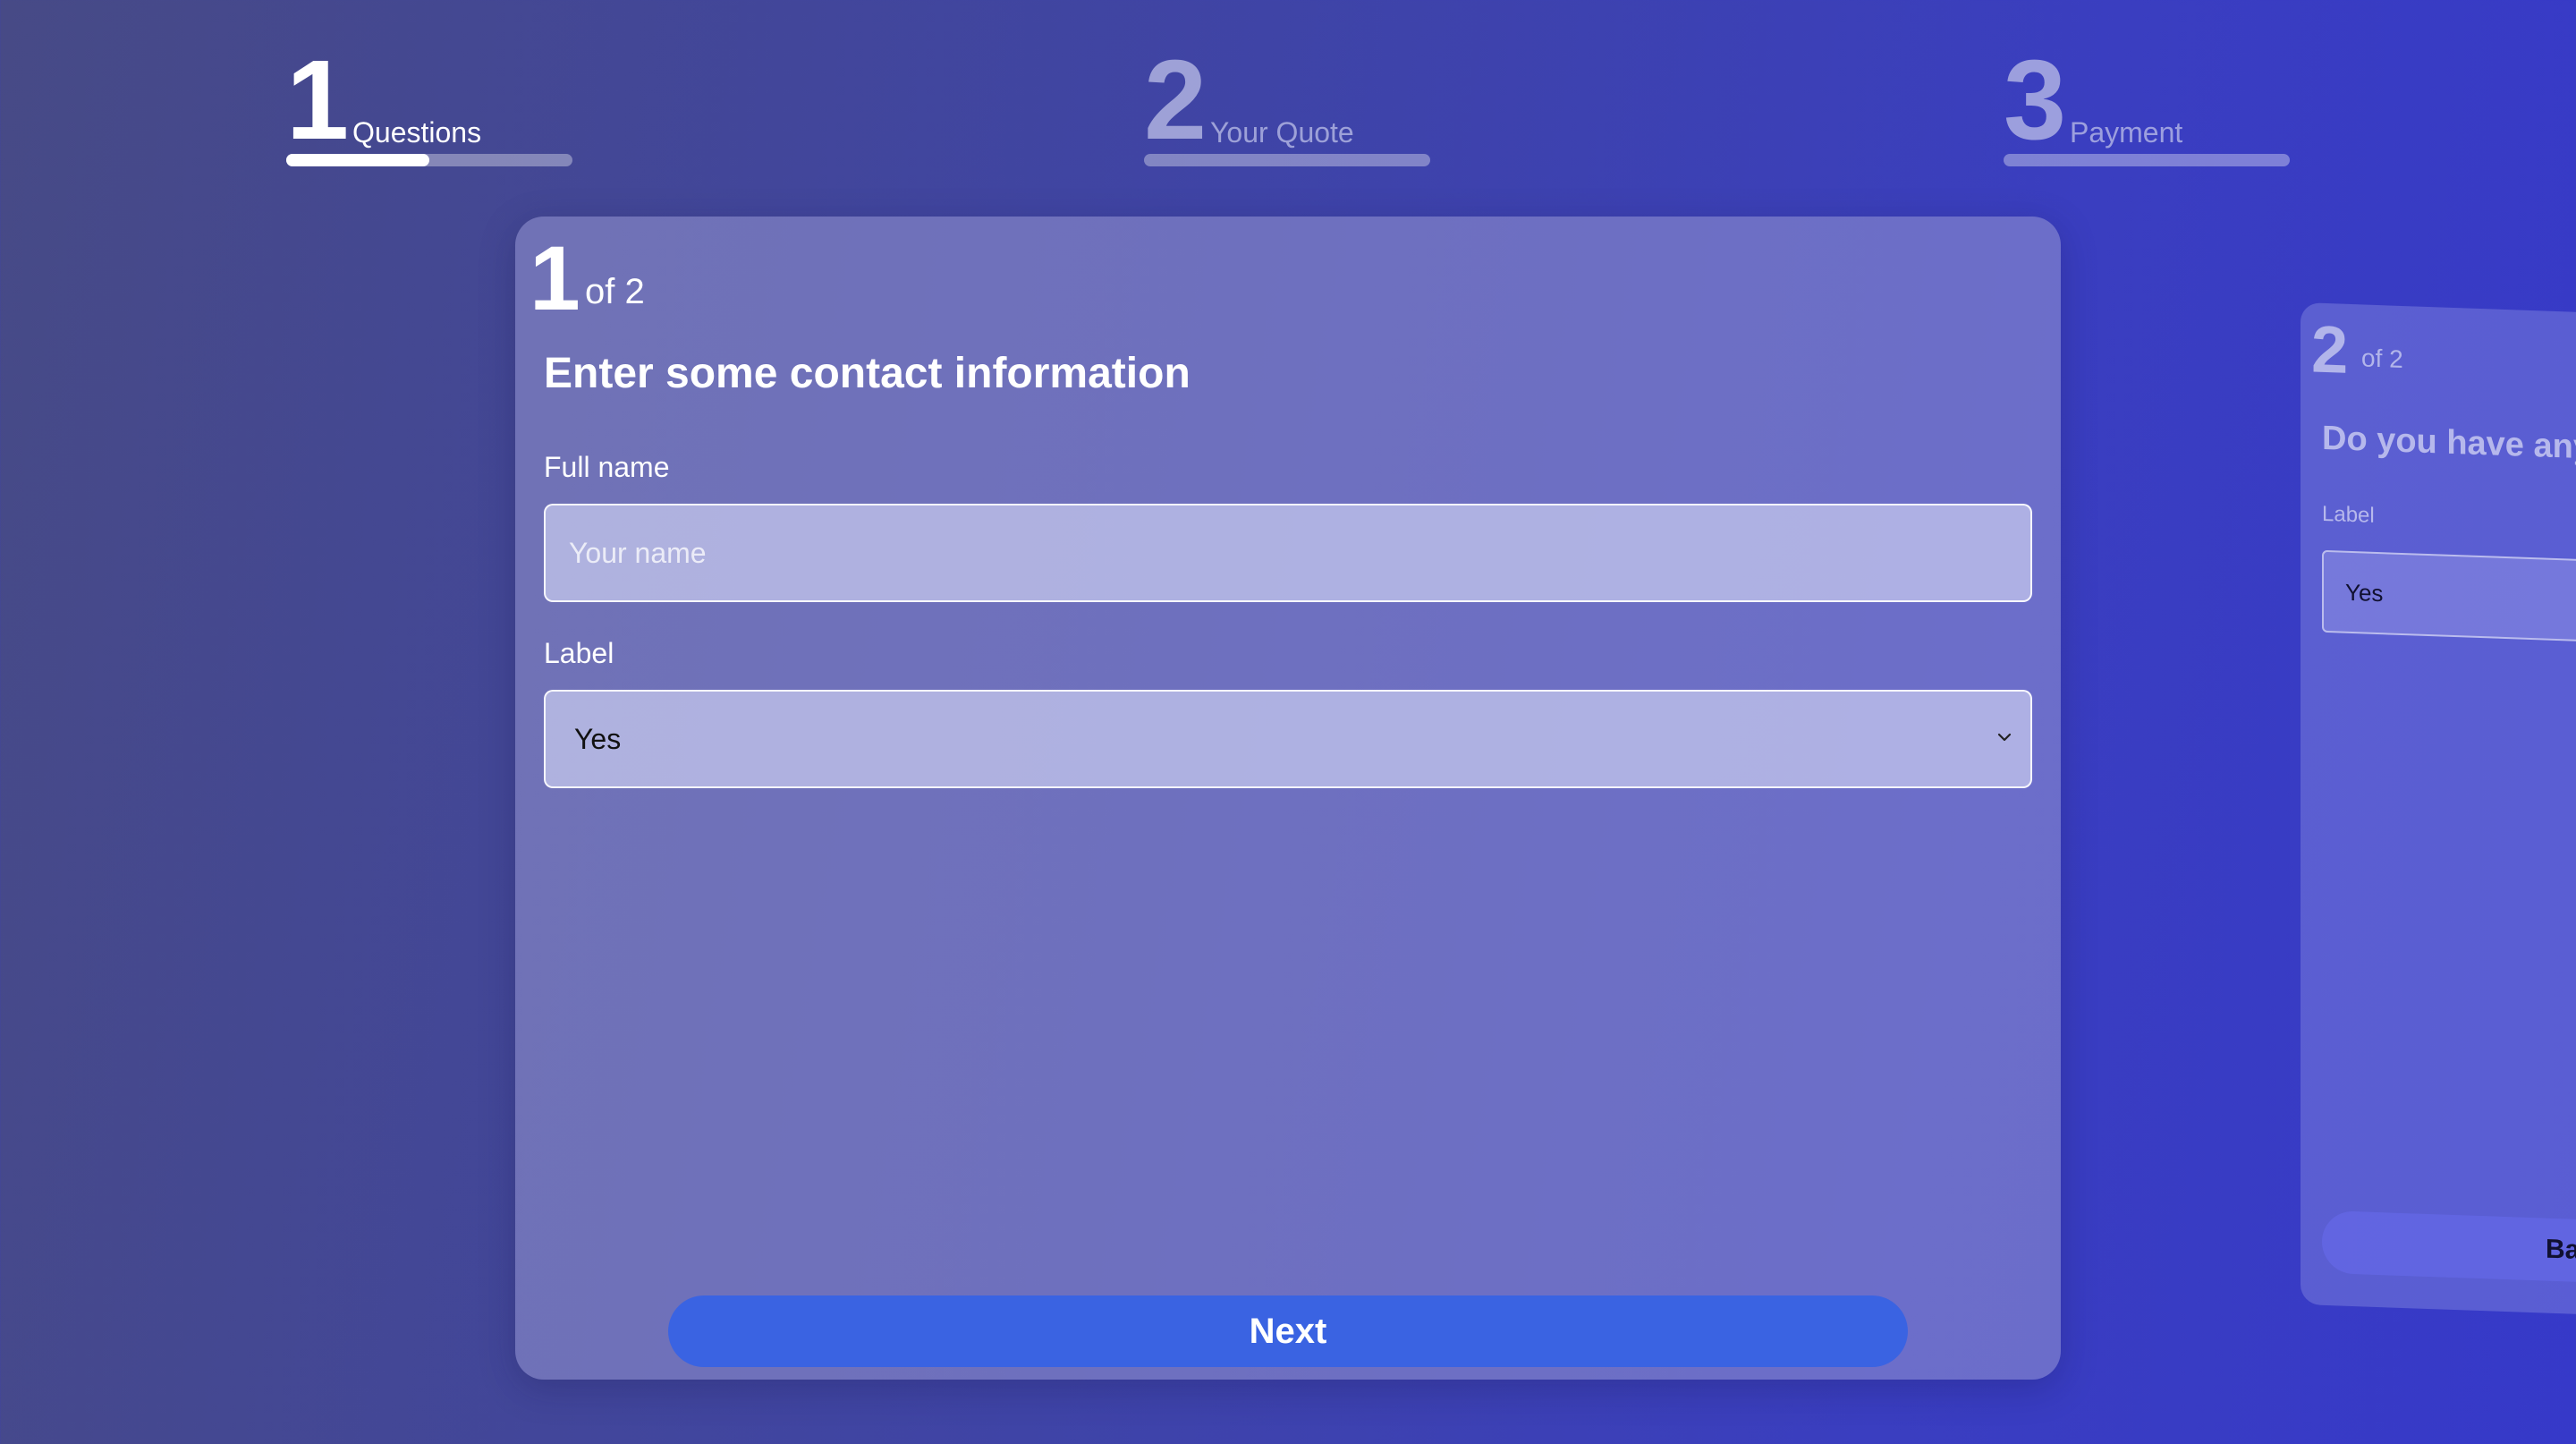 The width and height of the screenshot is (2576, 1444). Describe the element at coordinates (1288, 553) in the screenshot. I see `full-name-input` at that location.